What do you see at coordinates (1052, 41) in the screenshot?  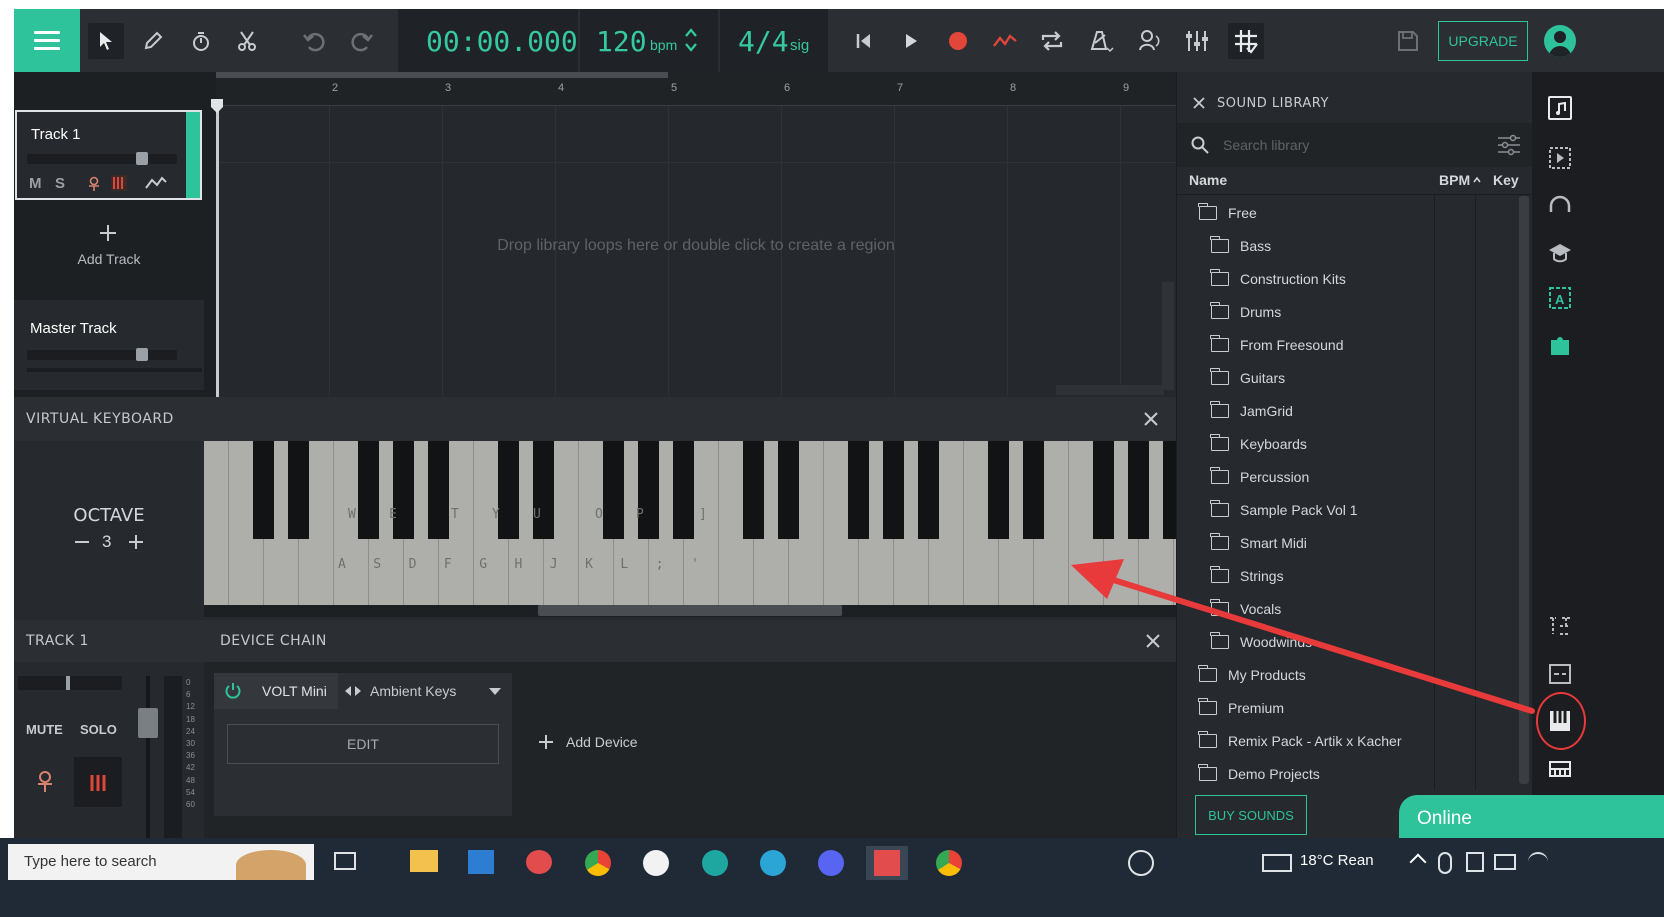 I see `loop-icon` at bounding box center [1052, 41].